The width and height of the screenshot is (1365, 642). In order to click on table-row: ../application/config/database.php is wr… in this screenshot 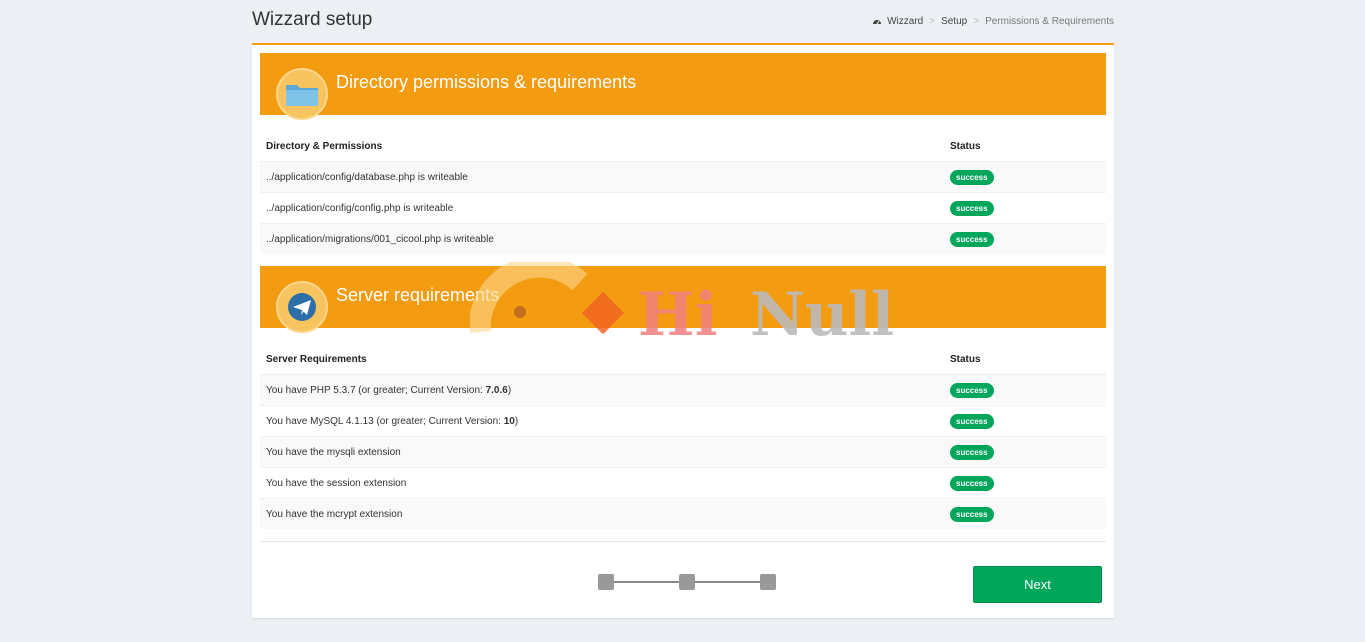, I will do `click(683, 177)`.